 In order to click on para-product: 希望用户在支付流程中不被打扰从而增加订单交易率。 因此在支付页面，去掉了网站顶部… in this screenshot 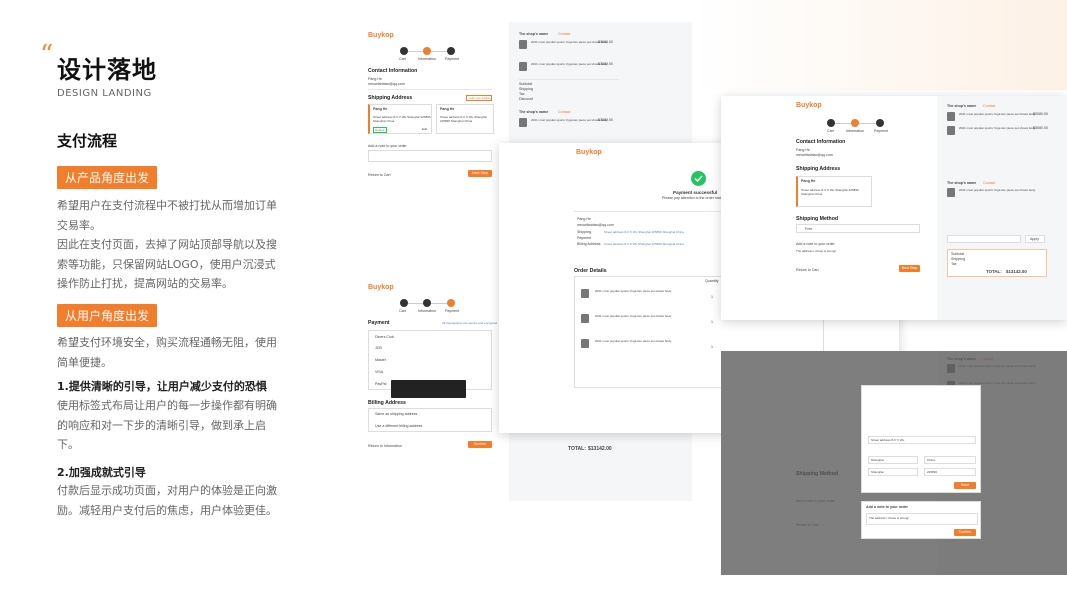, I will do `click(167, 244)`.